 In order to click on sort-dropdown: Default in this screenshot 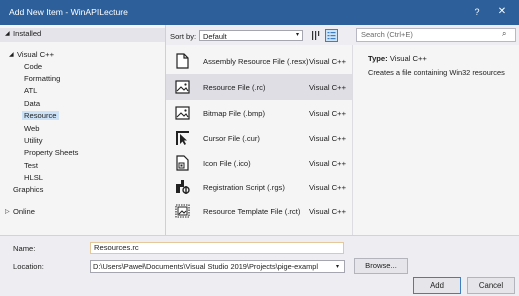, I will do `click(251, 35)`.